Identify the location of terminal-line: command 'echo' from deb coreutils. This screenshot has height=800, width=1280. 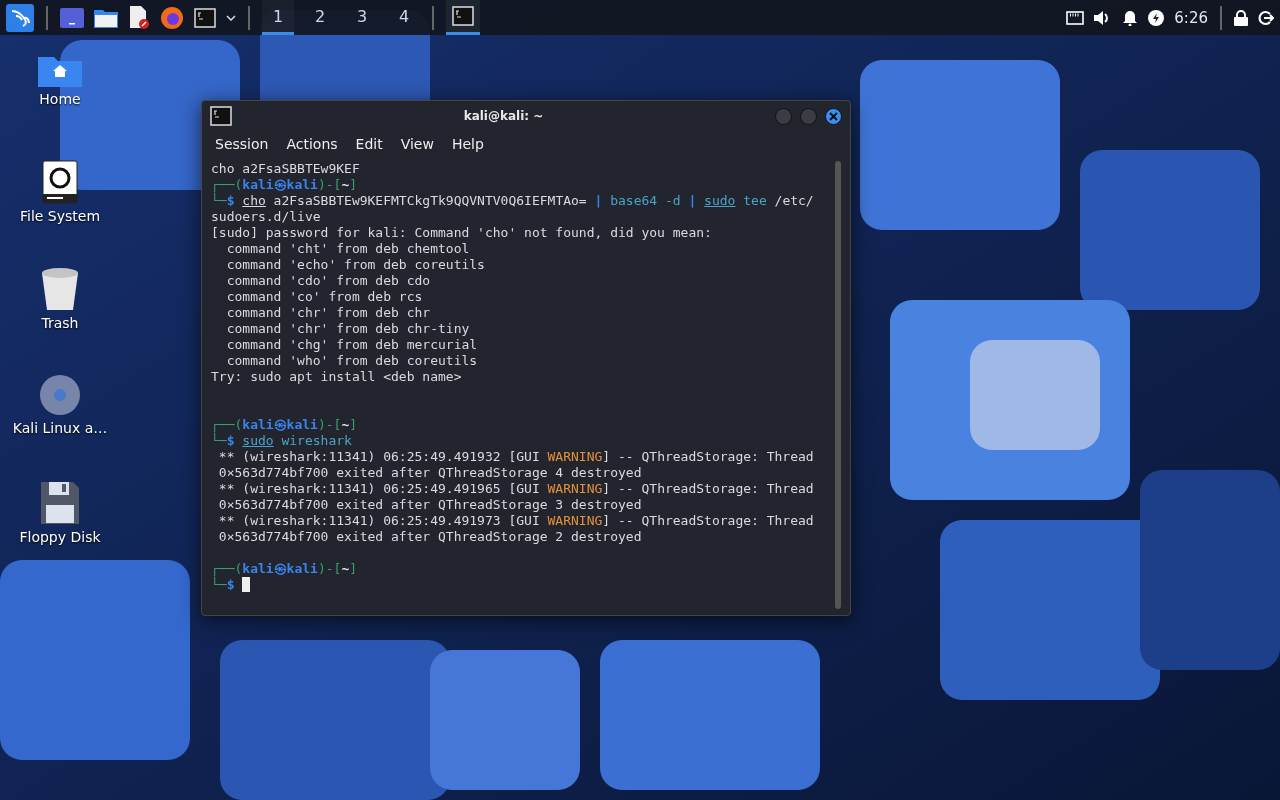
(355, 265).